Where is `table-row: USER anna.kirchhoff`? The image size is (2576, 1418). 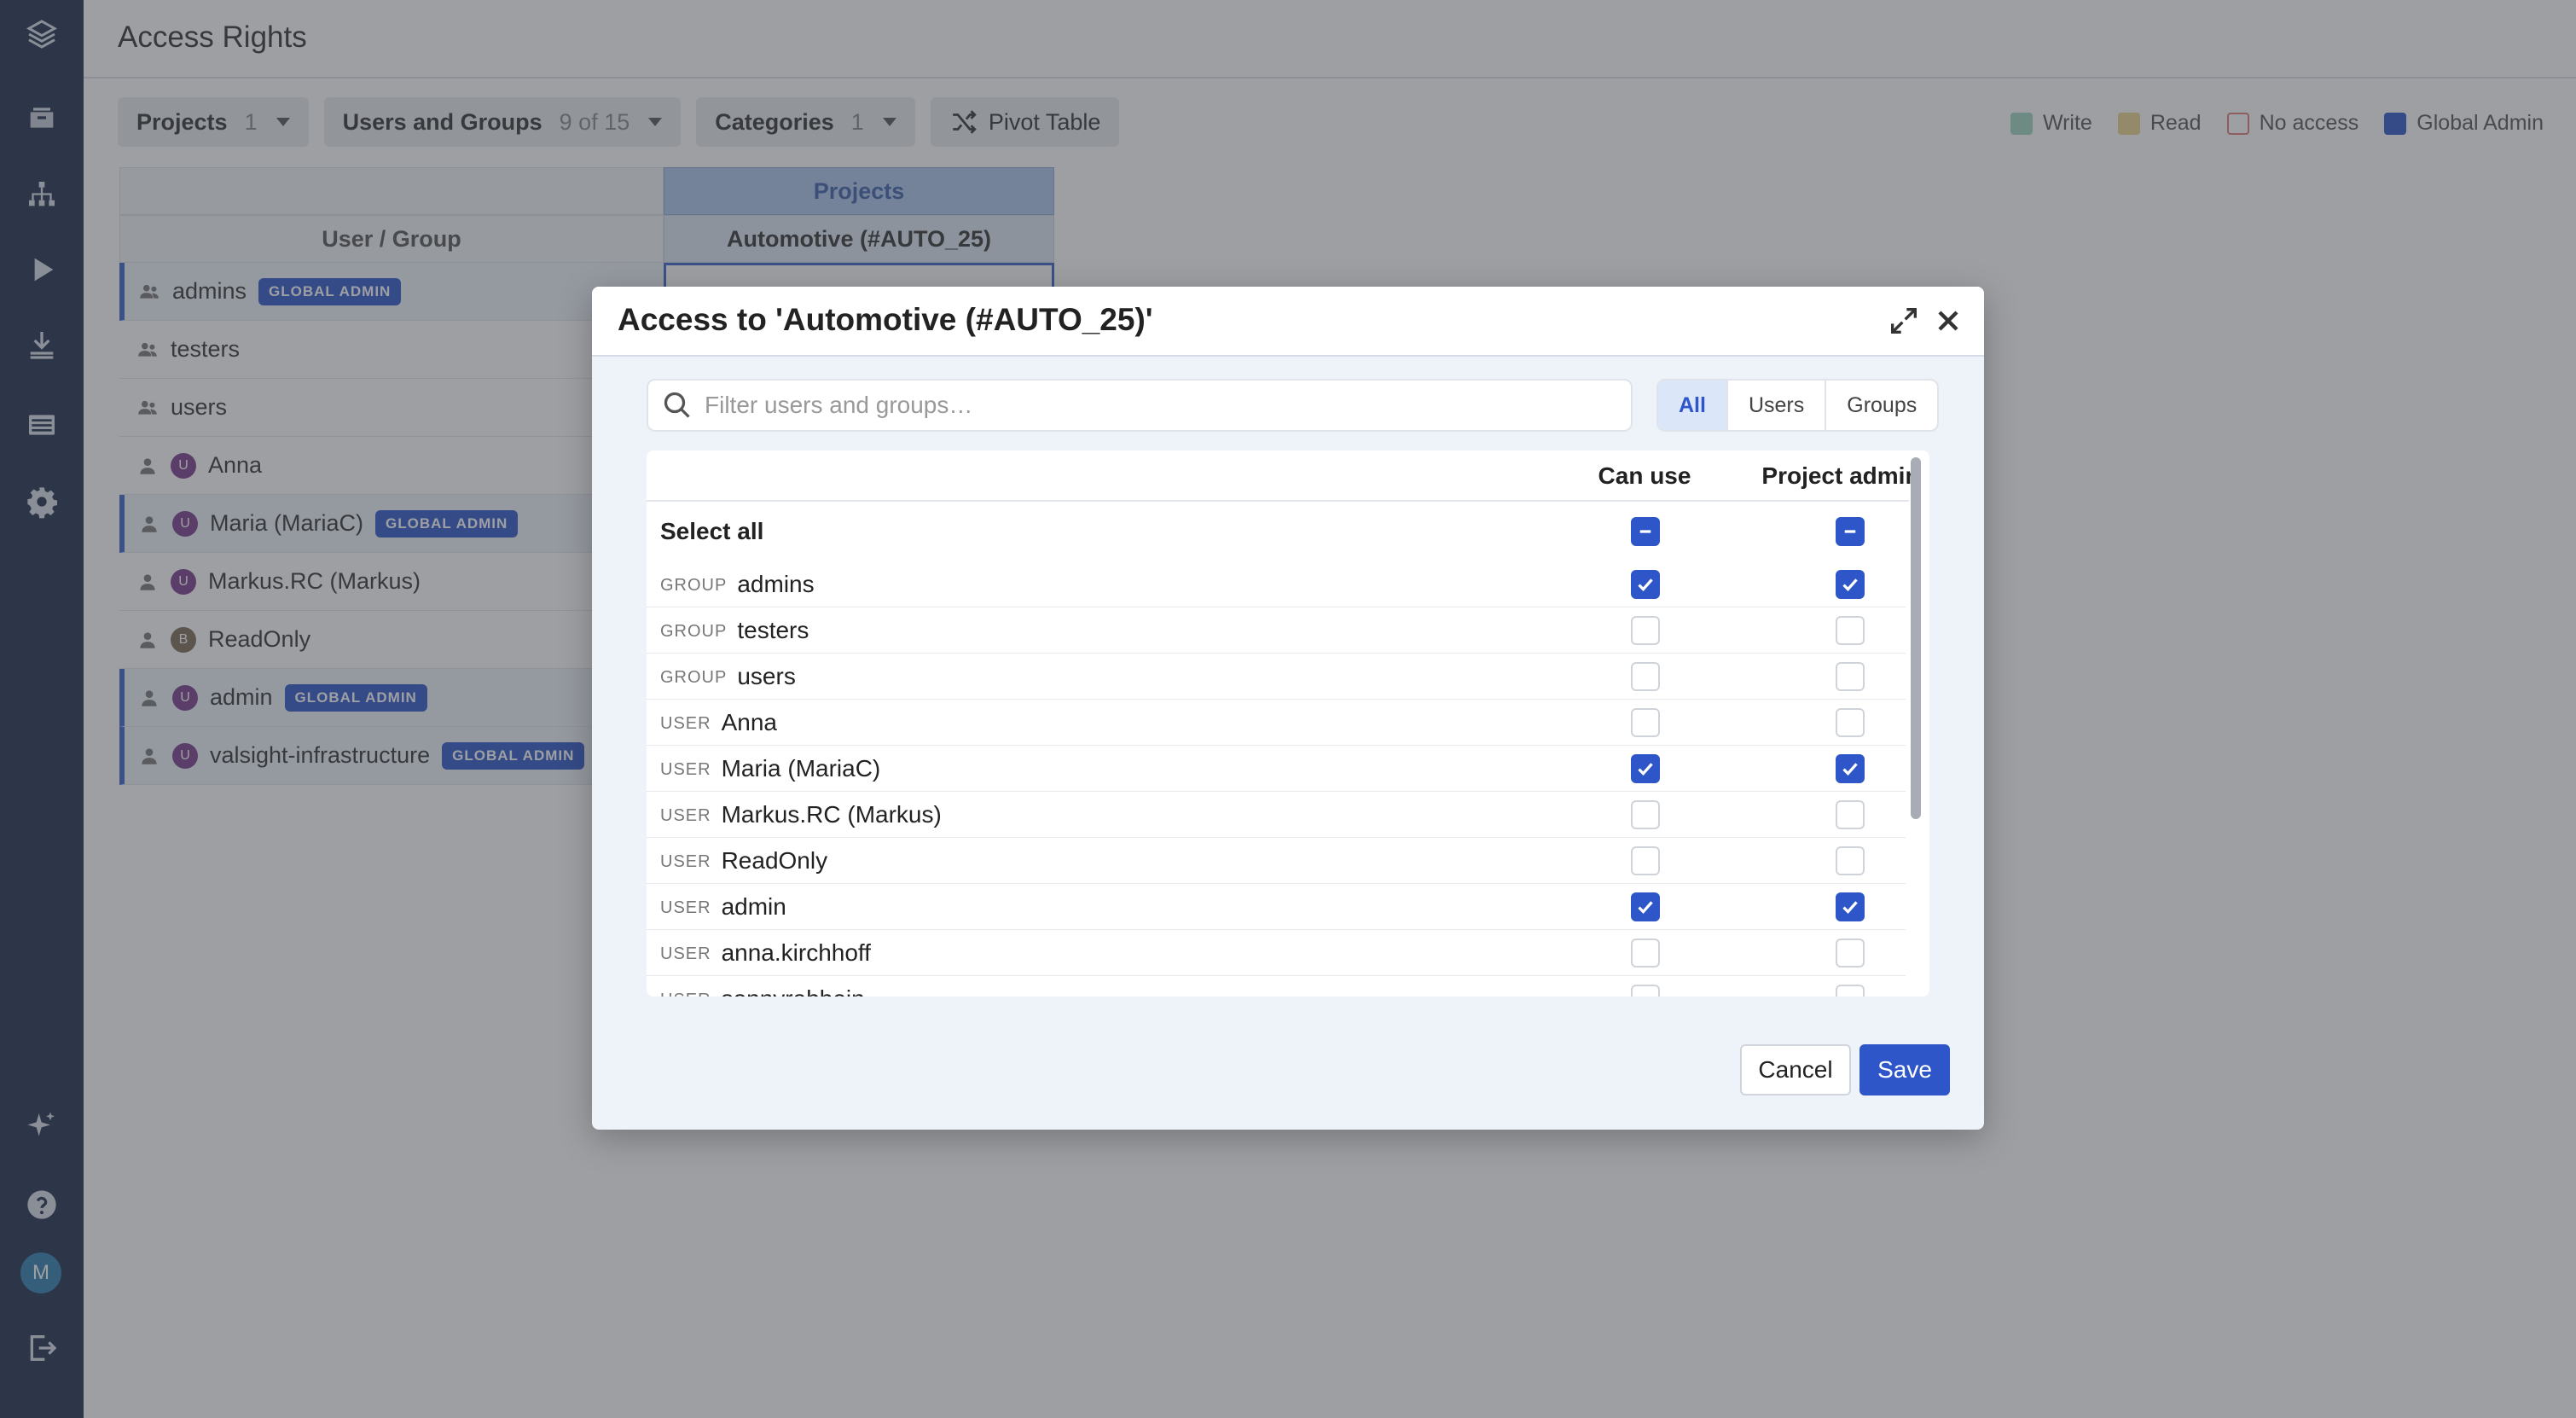
table-row: USER anna.kirchhoff is located at coordinates (1276, 953).